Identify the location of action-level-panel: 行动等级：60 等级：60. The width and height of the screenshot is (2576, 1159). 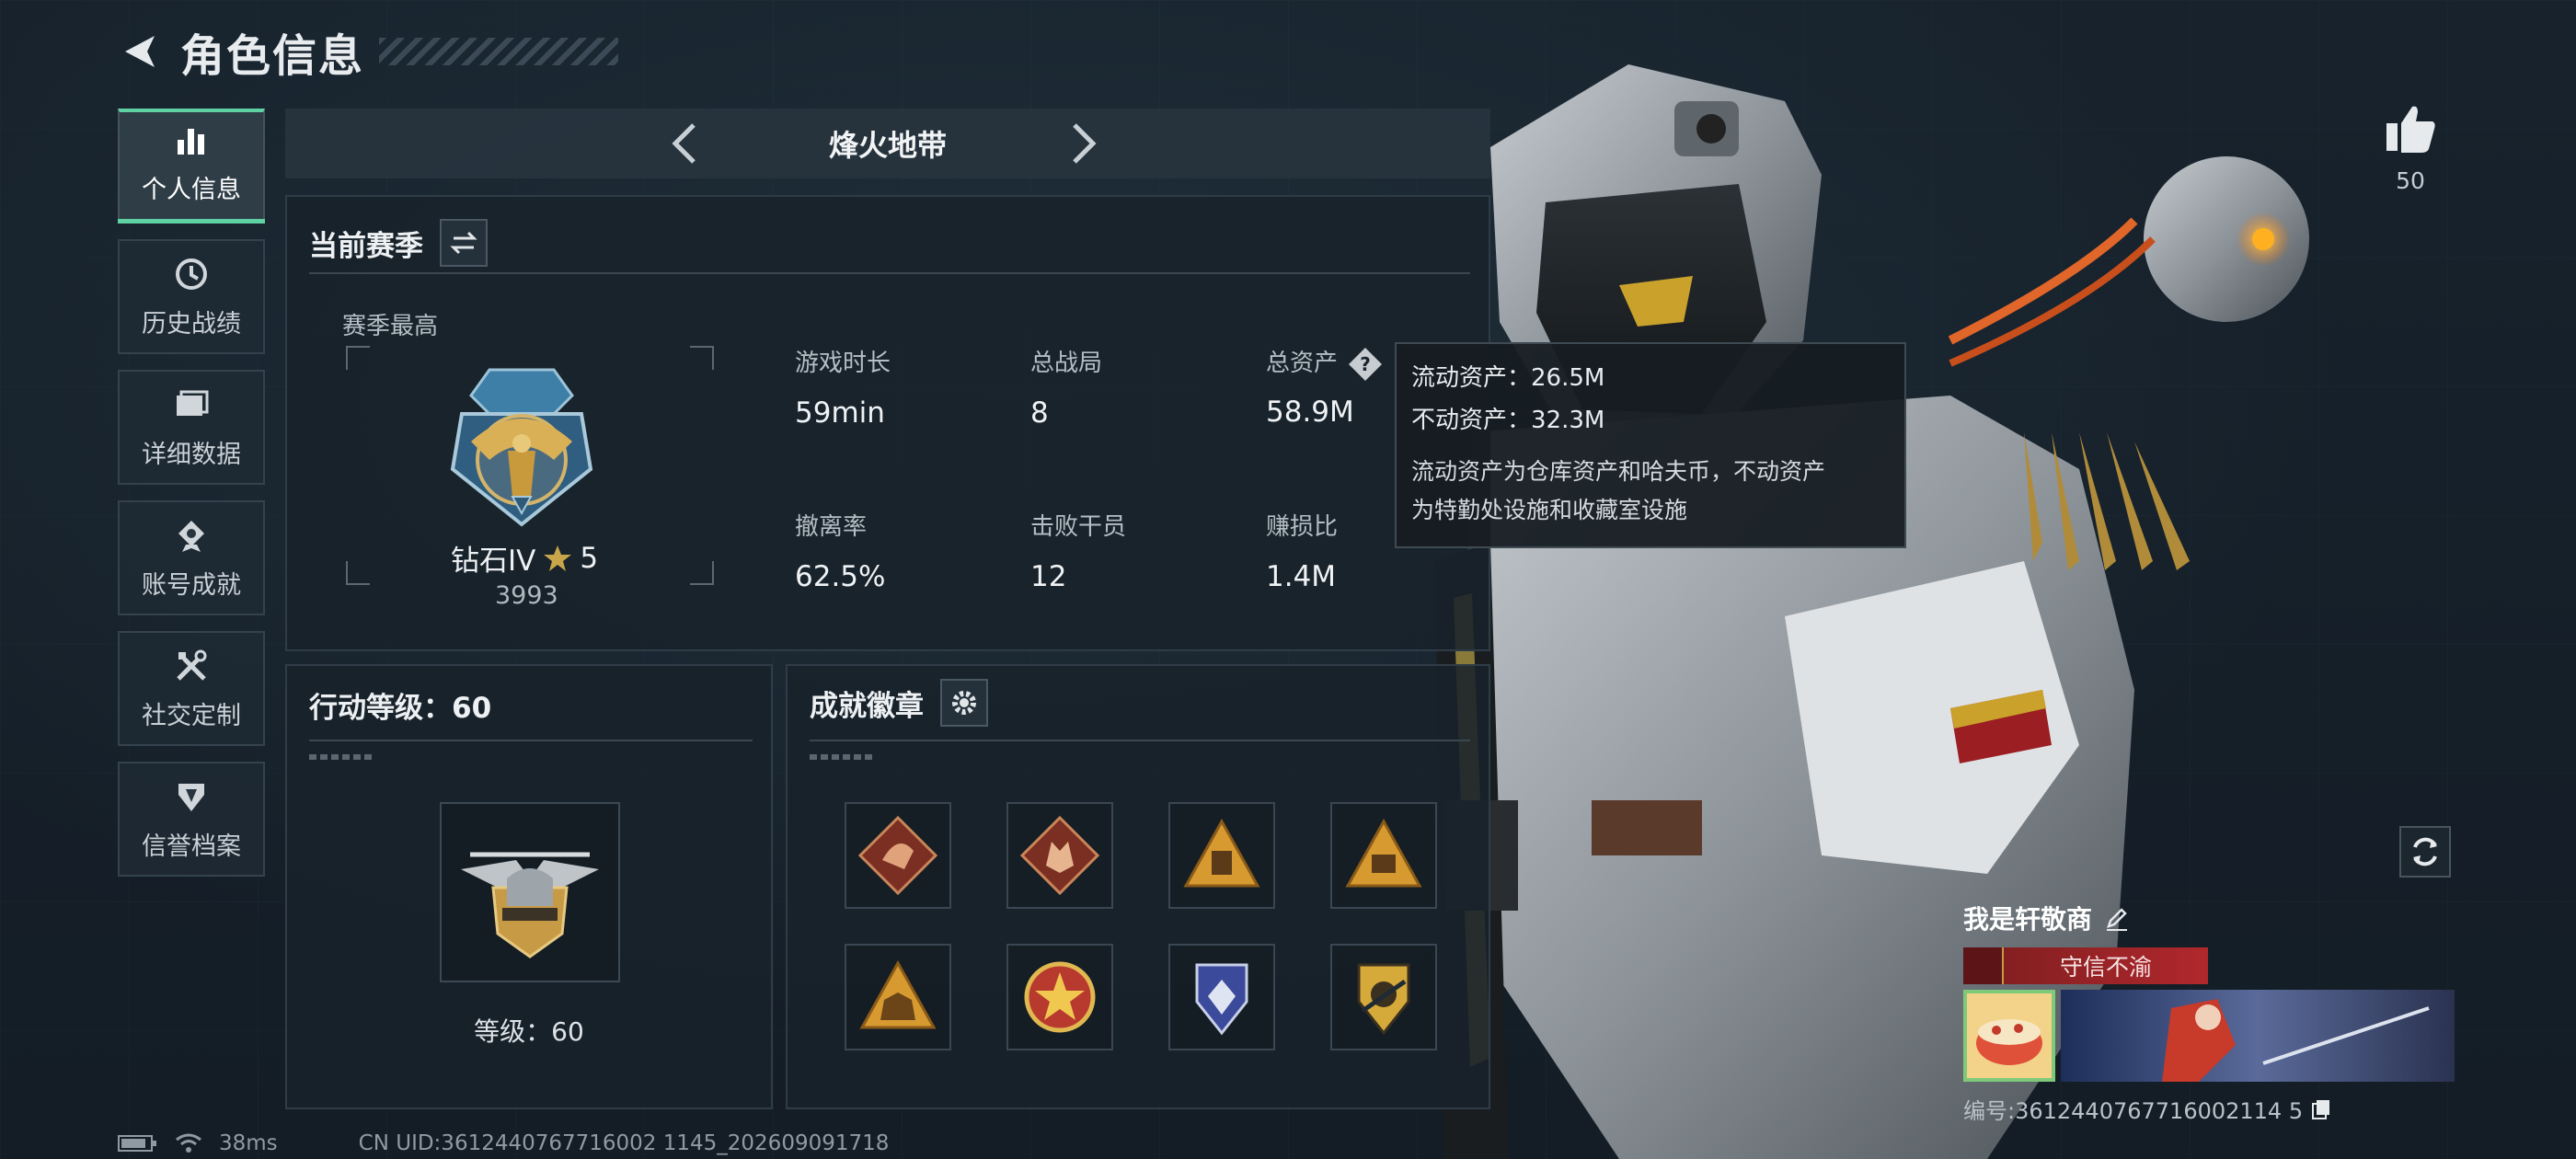
(529, 886).